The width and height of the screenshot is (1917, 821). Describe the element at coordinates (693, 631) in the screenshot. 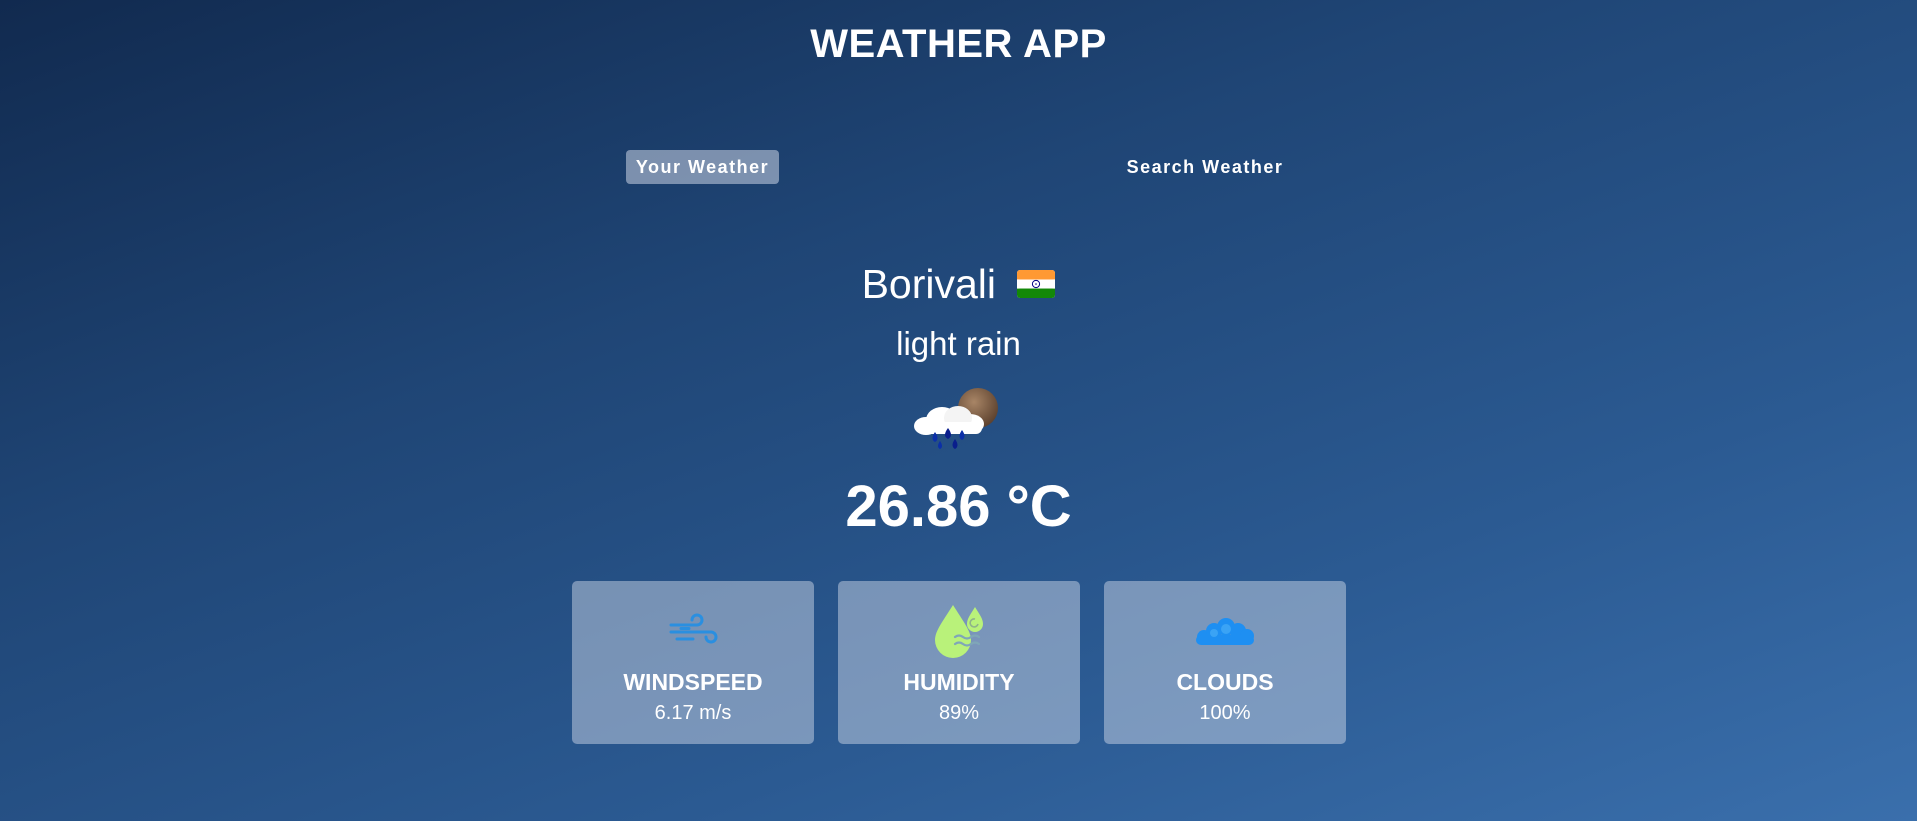

I see `wind-icon` at that location.